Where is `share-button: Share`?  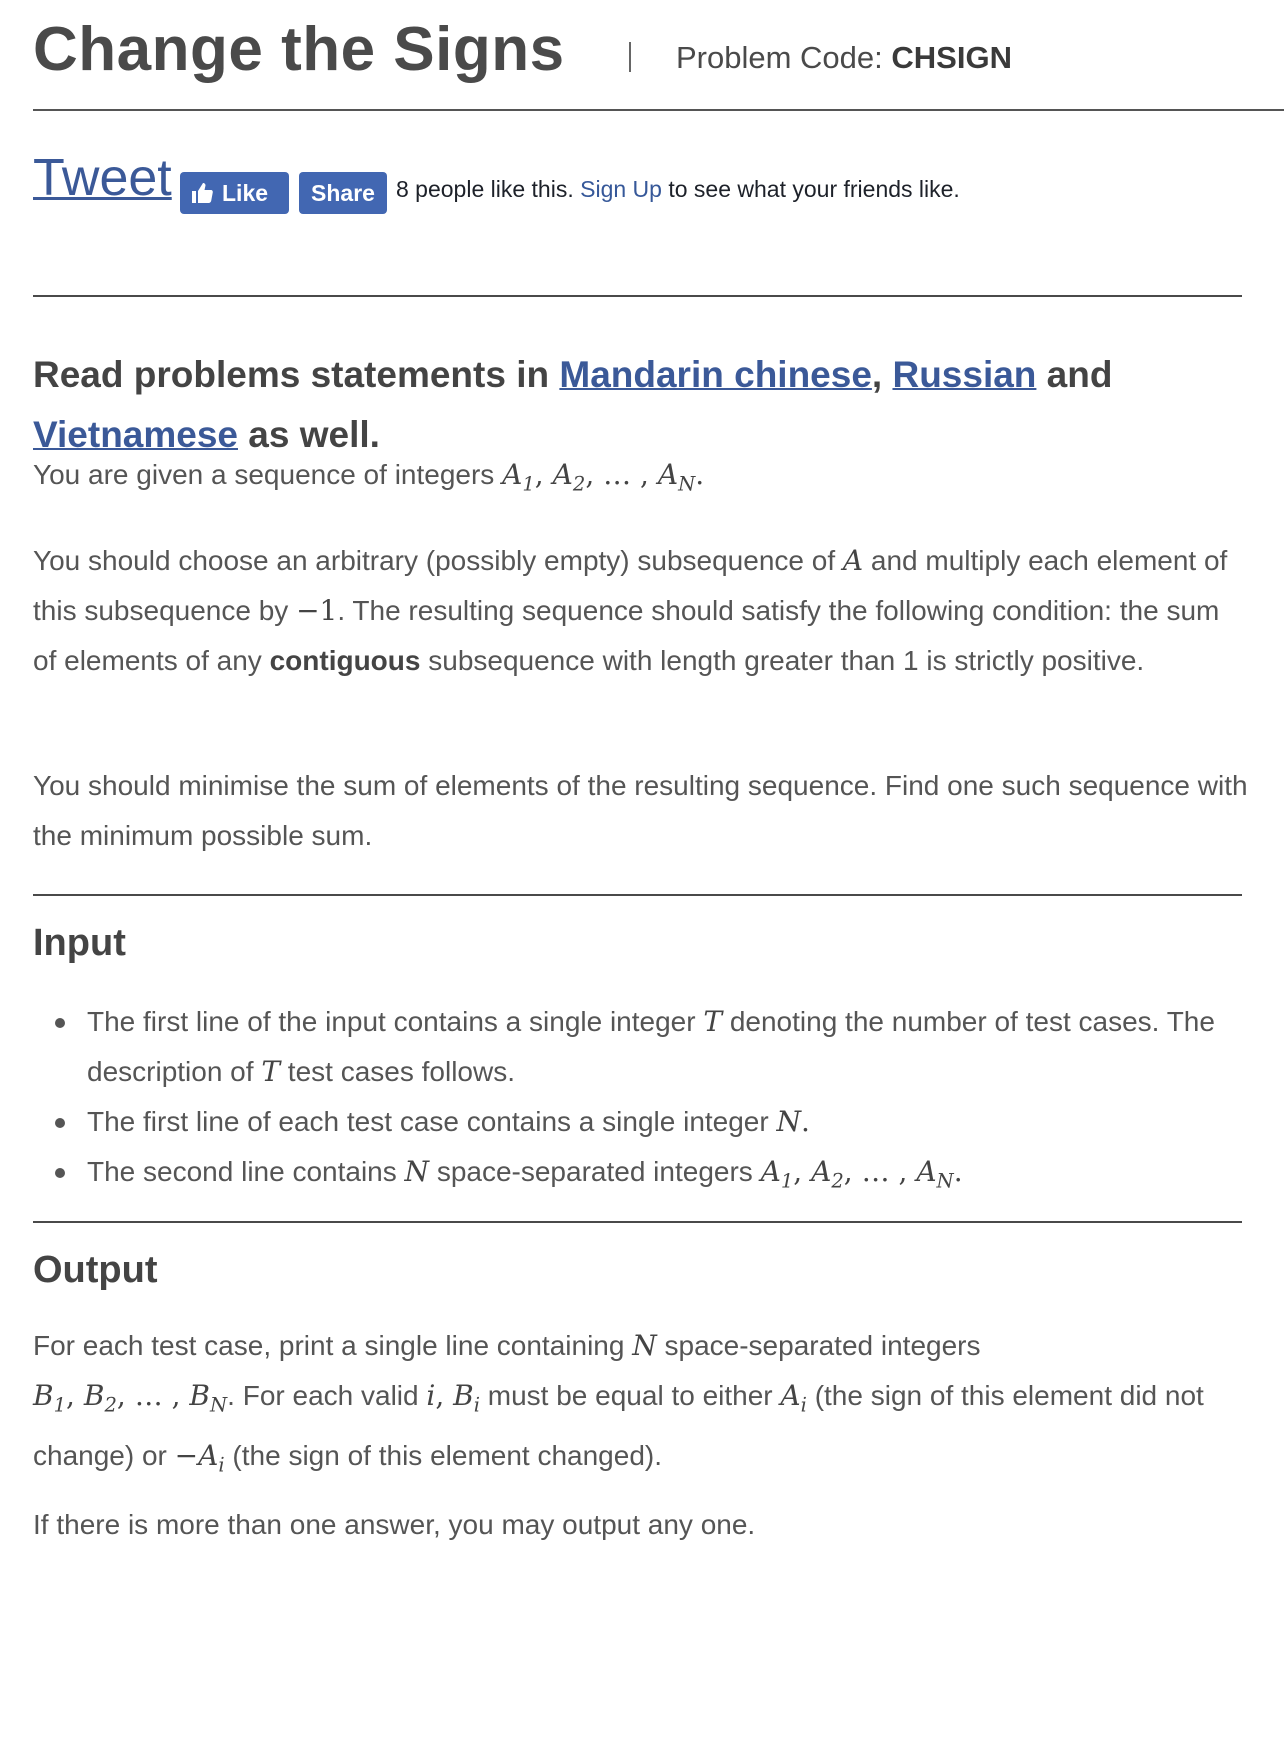
share-button: Share is located at coordinates (343, 193).